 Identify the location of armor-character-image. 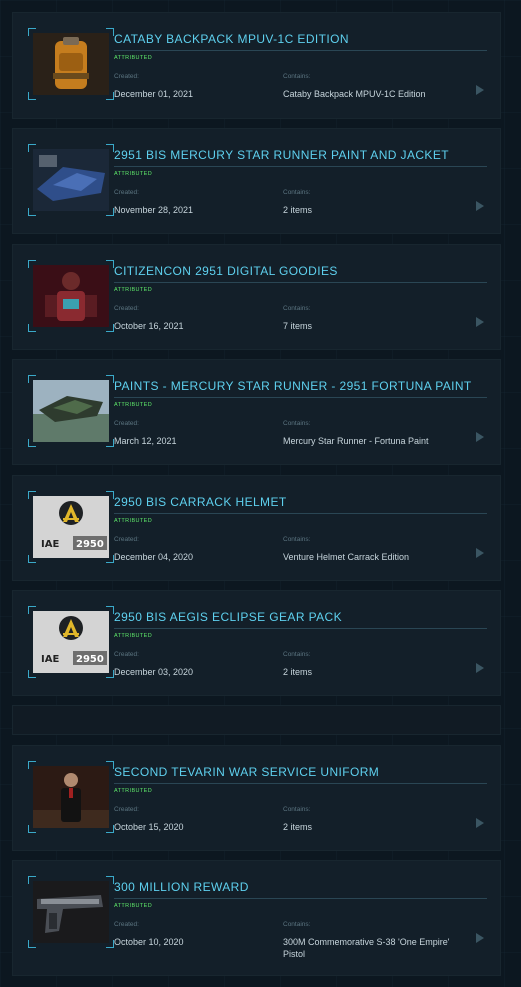
(71, 296).